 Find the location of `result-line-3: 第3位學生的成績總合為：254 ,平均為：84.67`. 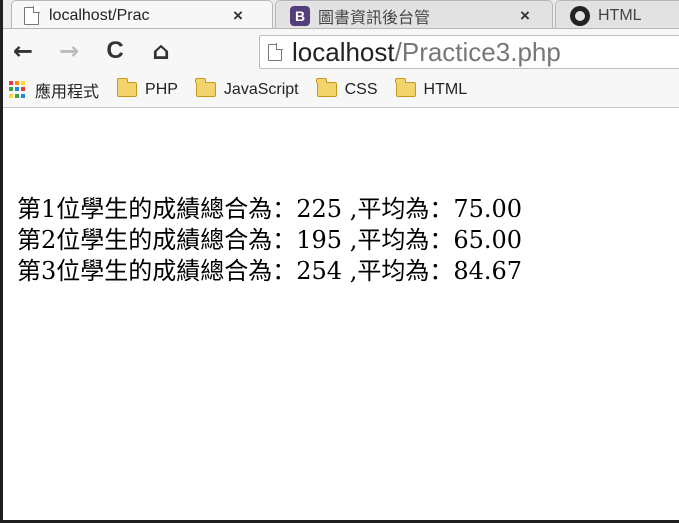

result-line-3: 第3位學生的成績總合為：254 ,平均為：84.67 is located at coordinates (270, 271).